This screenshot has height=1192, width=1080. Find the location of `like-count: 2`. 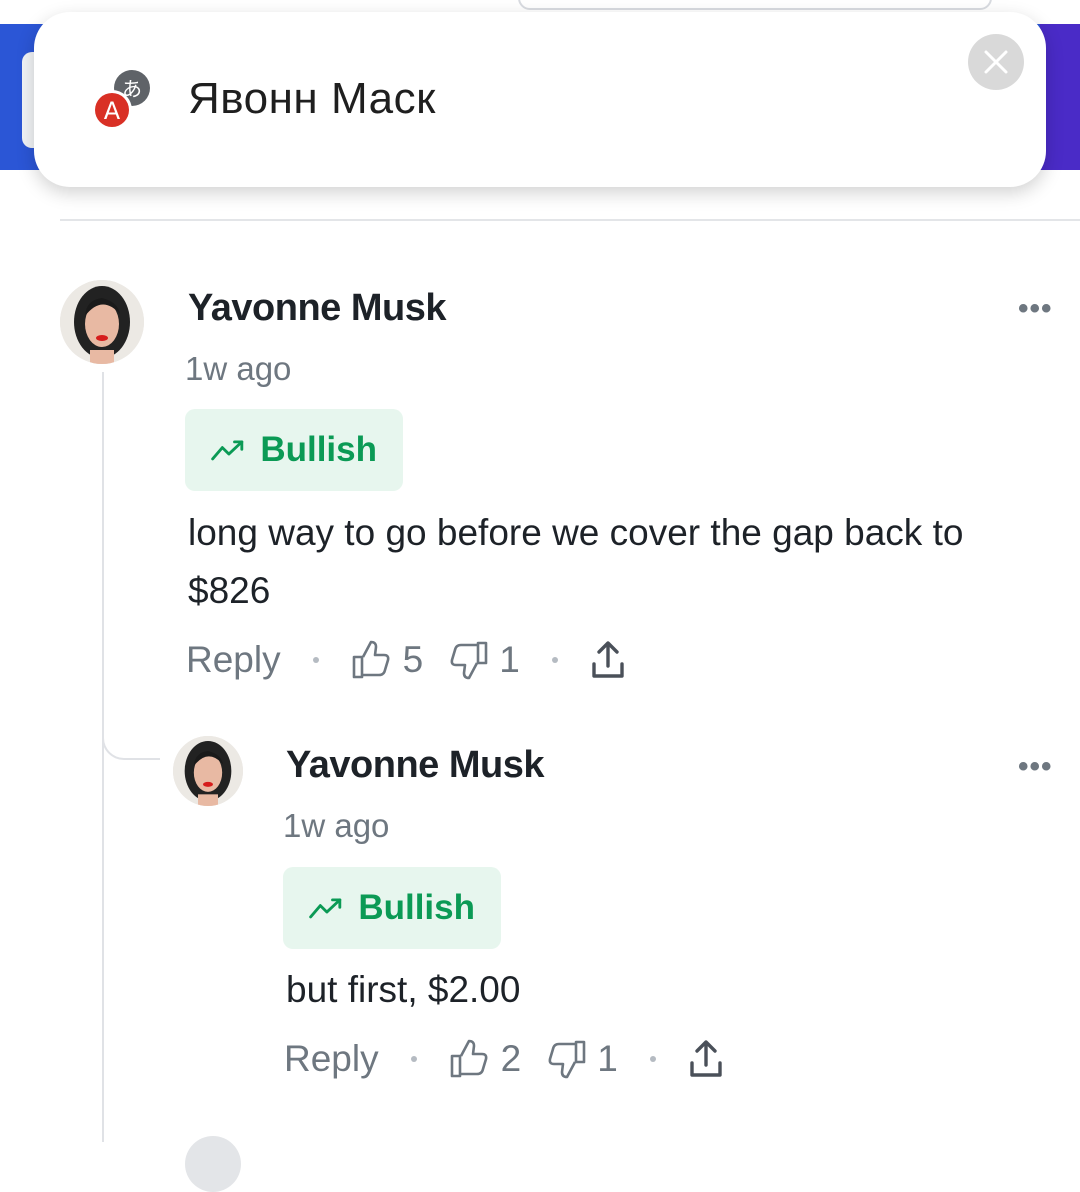

like-count: 2 is located at coordinates (511, 1058).